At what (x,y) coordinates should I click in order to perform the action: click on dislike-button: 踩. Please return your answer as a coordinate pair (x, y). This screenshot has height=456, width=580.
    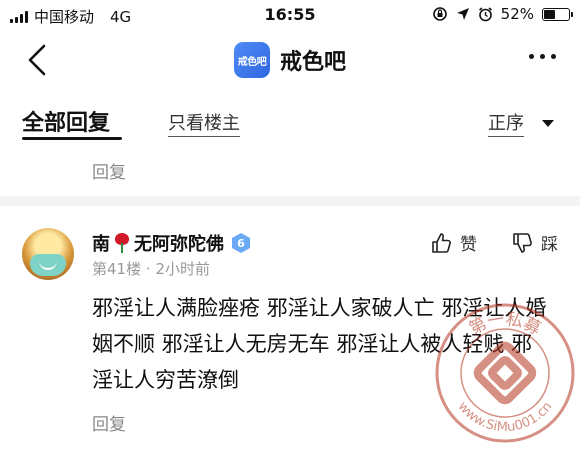
    Looking at the image, I should click on (534, 242).